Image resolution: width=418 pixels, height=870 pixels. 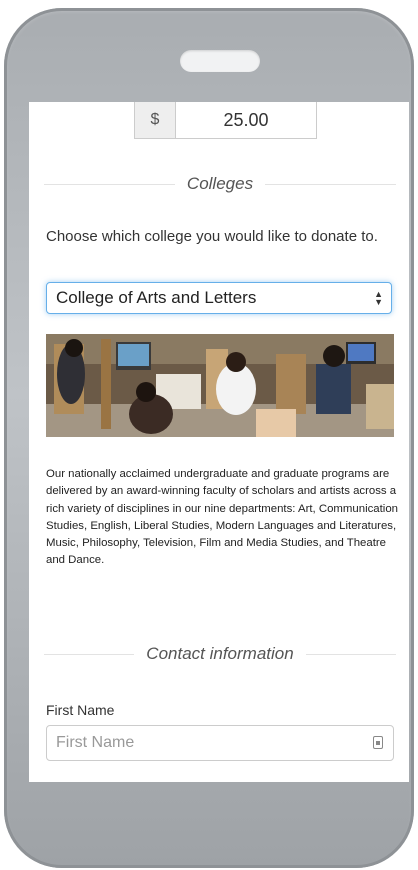 I want to click on college-select-value: College of Arts and Letters, so click(x=156, y=297).